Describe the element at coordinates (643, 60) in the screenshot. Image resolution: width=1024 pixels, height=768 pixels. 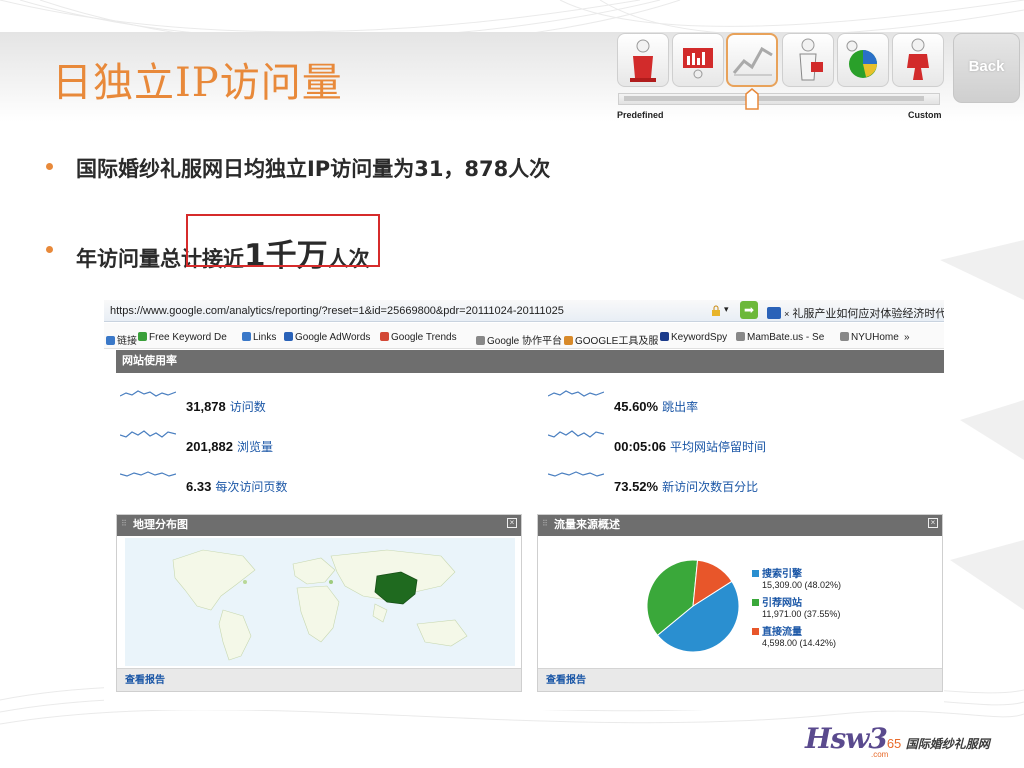
I see `worker-icon` at that location.